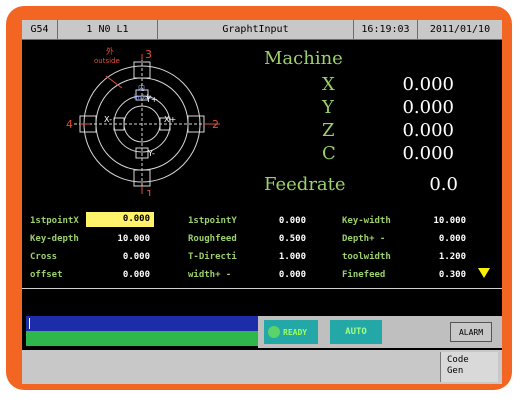  Describe the element at coordinates (125, 275) in the screenshot. I see `param-value-offset: 0.000` at that location.